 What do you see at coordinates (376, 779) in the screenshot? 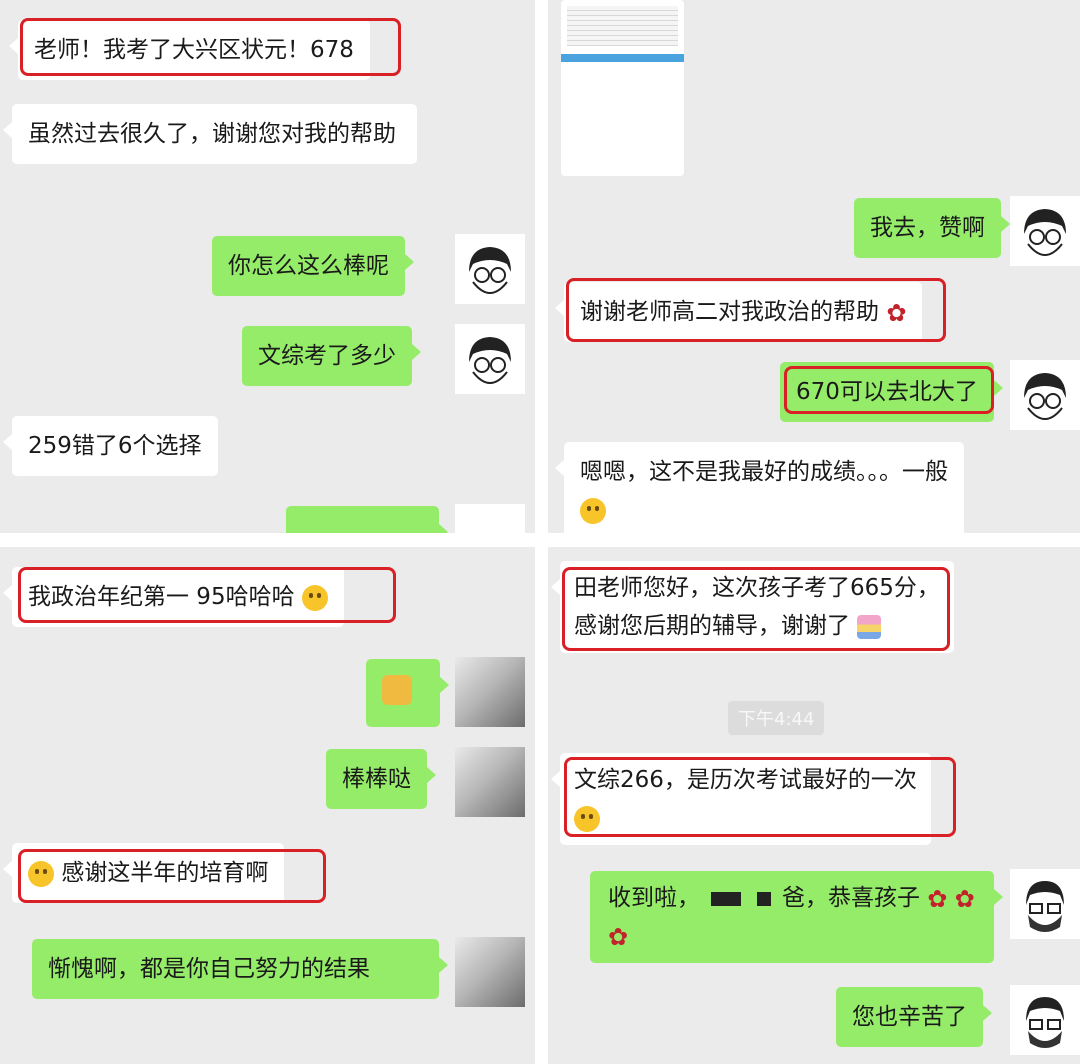
I see `message-text: 棒棒哒` at bounding box center [376, 779].